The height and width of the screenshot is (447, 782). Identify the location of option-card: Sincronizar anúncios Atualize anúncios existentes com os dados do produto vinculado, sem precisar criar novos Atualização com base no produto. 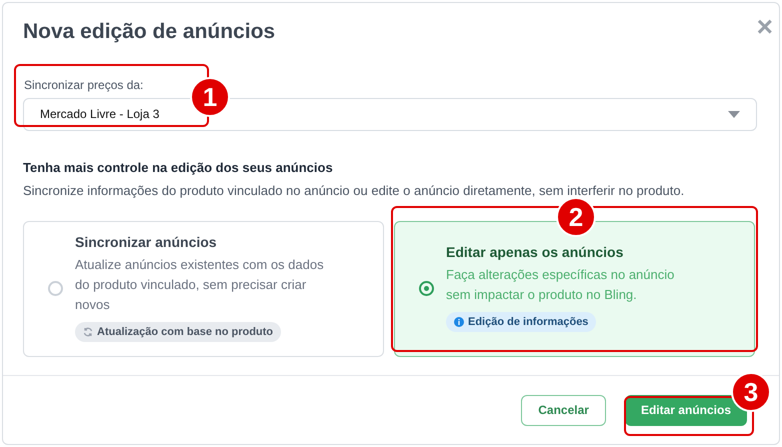
(203, 288).